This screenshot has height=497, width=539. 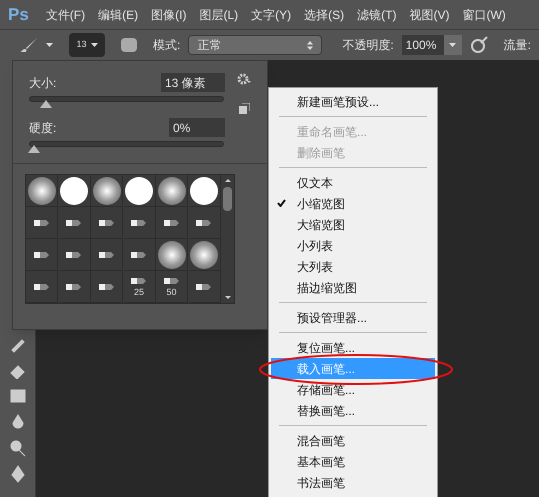 What do you see at coordinates (423, 45) in the screenshot?
I see `opacity-field: 100%` at bounding box center [423, 45].